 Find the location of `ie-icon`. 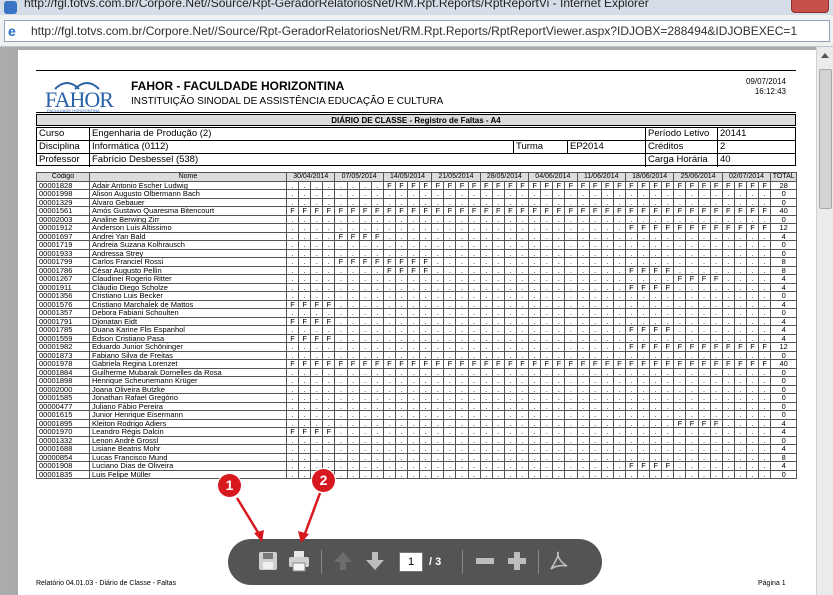

ie-icon is located at coordinates (10, 7).